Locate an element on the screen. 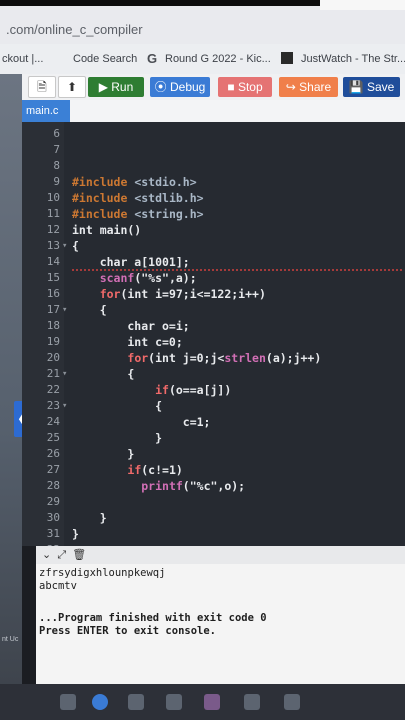  line-number: 15 is located at coordinates (53, 277).